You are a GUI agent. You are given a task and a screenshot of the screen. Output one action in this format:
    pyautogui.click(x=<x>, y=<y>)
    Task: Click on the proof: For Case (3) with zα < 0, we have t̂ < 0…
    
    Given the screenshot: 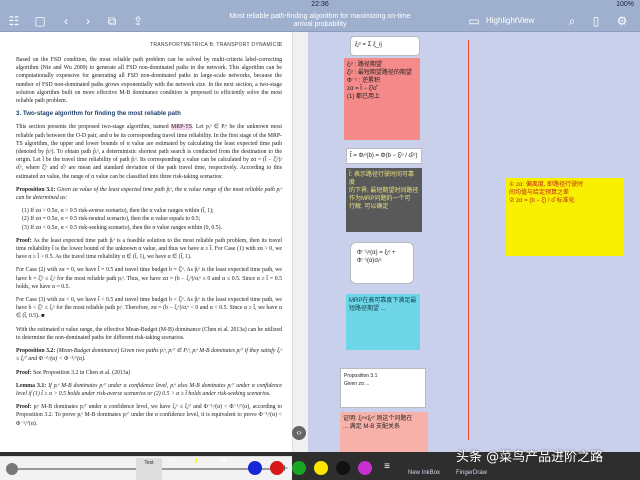 What is the action you would take?
    pyautogui.click(x=149, y=308)
    